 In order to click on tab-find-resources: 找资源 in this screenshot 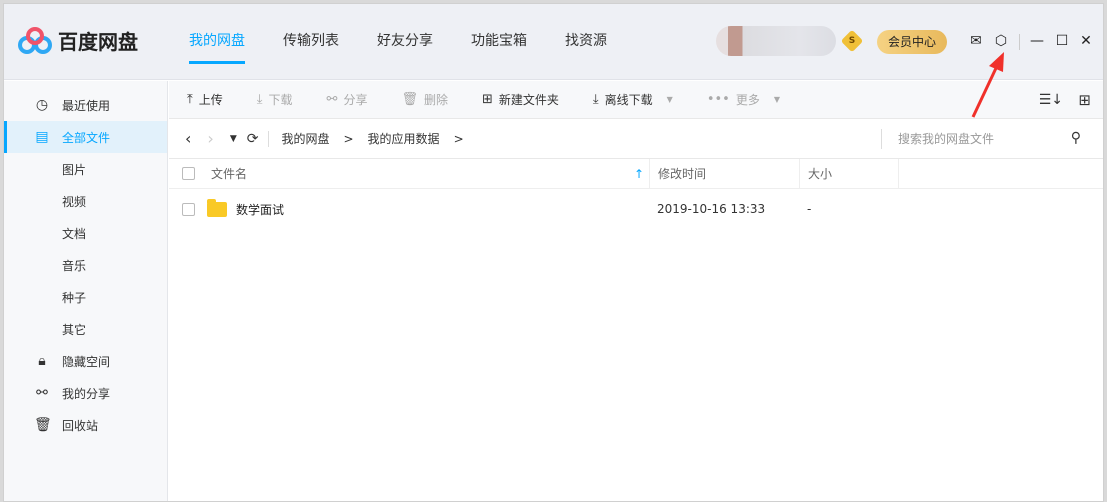, I will do `click(586, 42)`.